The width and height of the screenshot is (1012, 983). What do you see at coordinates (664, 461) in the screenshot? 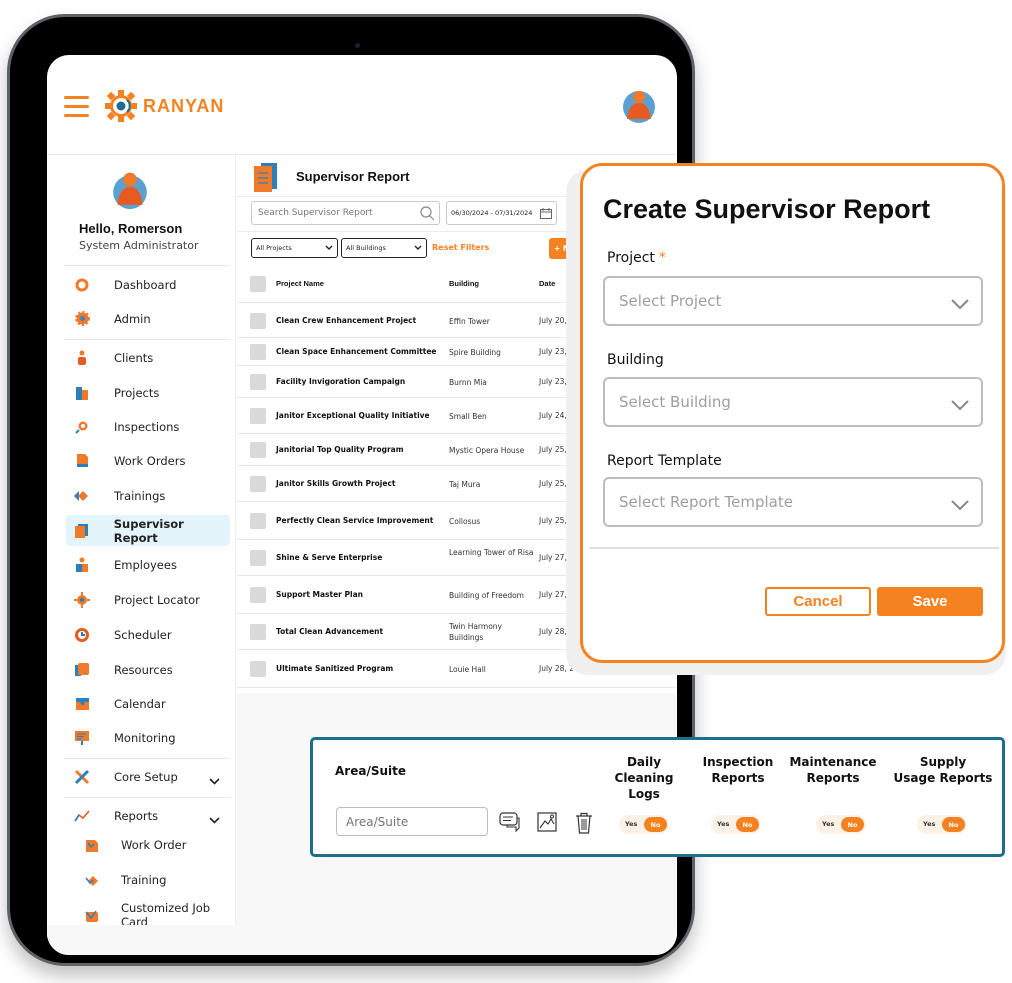
I see `template-label: Report Template` at bounding box center [664, 461].